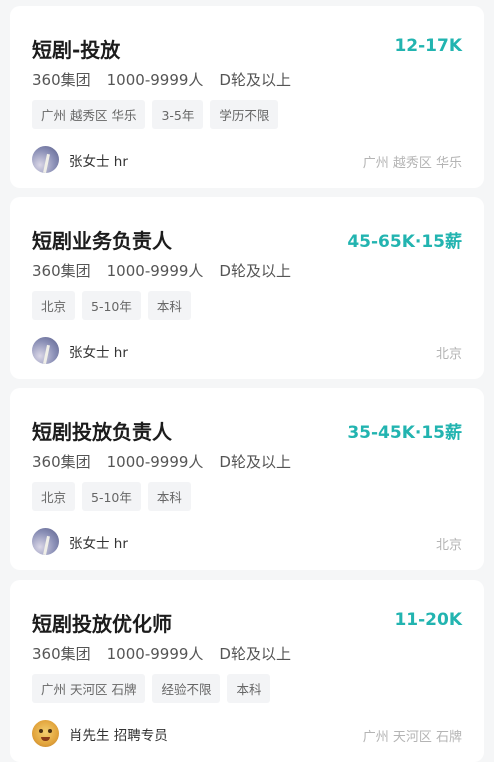  Describe the element at coordinates (412, 163) in the screenshot. I see `job-location: 广州 越秀区 华乐` at that location.